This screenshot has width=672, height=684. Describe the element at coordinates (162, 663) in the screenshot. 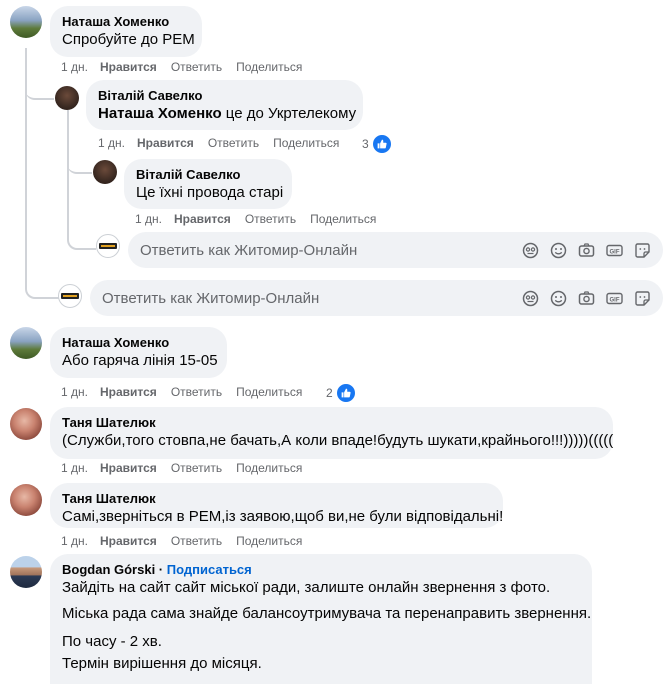

I see `comment-text-line: Термін вирішення до місяця.` at that location.